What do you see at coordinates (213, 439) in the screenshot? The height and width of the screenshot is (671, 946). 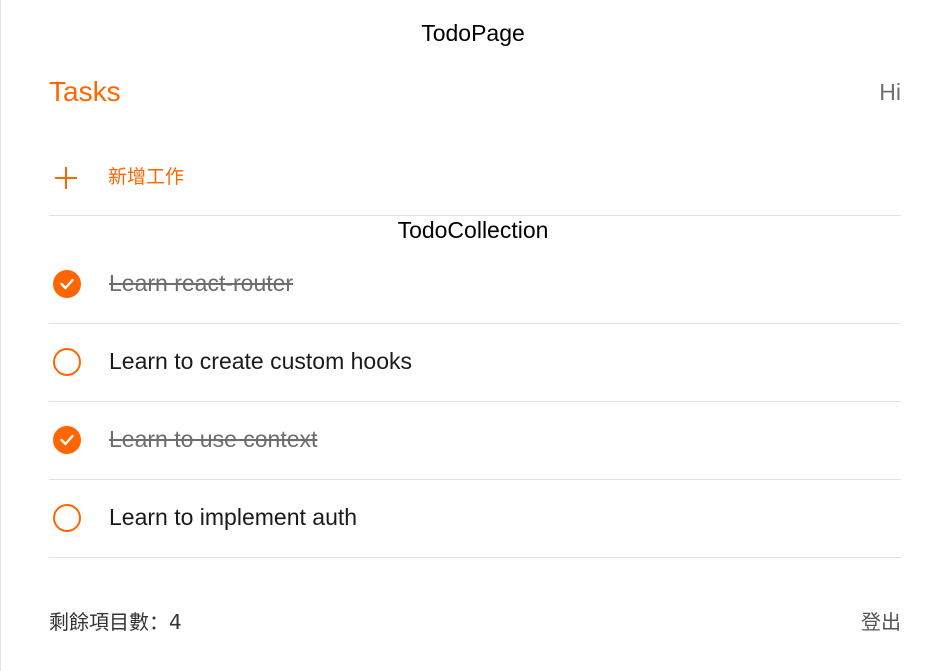 I see `todo-text: Learn to use context` at bounding box center [213, 439].